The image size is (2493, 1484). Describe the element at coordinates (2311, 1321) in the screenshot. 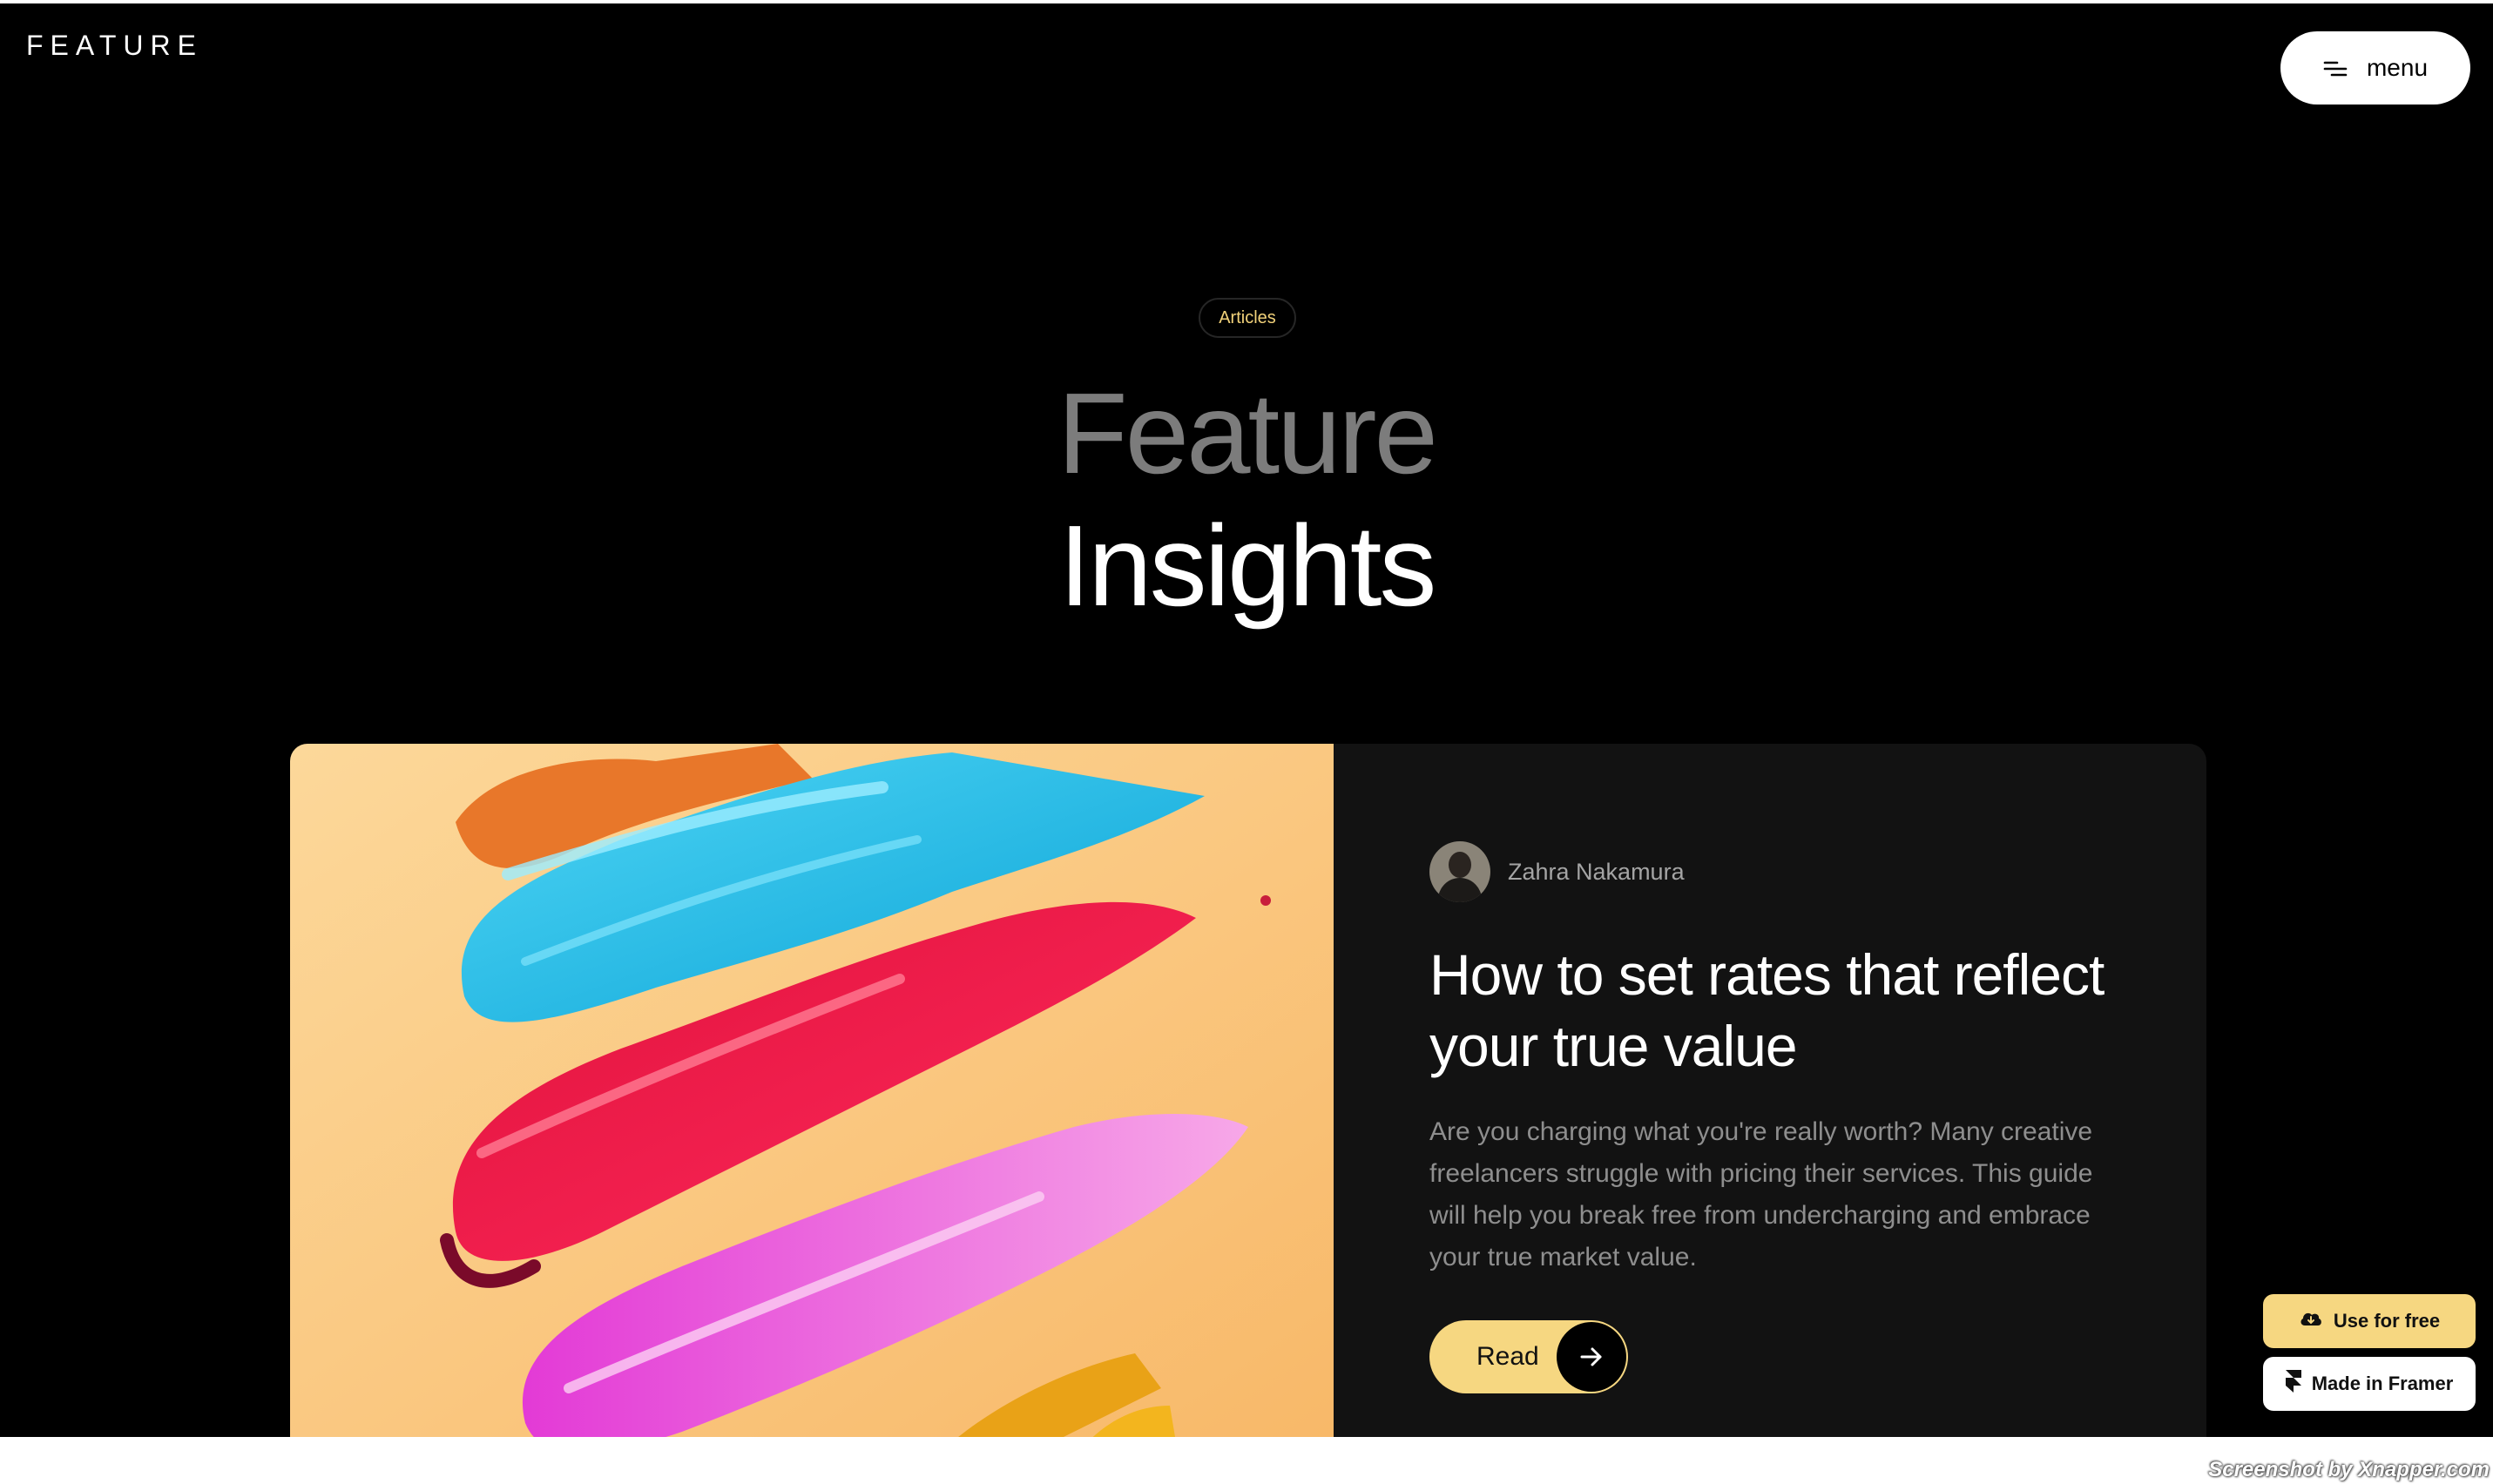

I see `cloud-icon` at that location.